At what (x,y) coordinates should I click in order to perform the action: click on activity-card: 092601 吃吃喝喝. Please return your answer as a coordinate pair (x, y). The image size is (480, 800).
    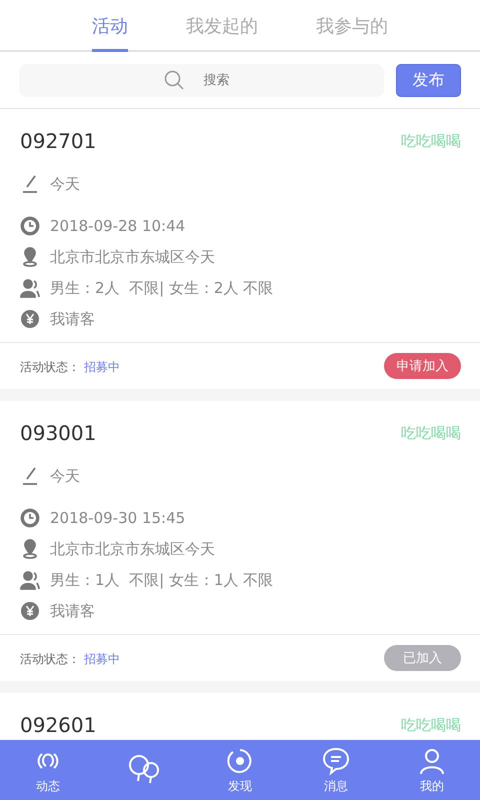
    Looking at the image, I should click on (240, 716).